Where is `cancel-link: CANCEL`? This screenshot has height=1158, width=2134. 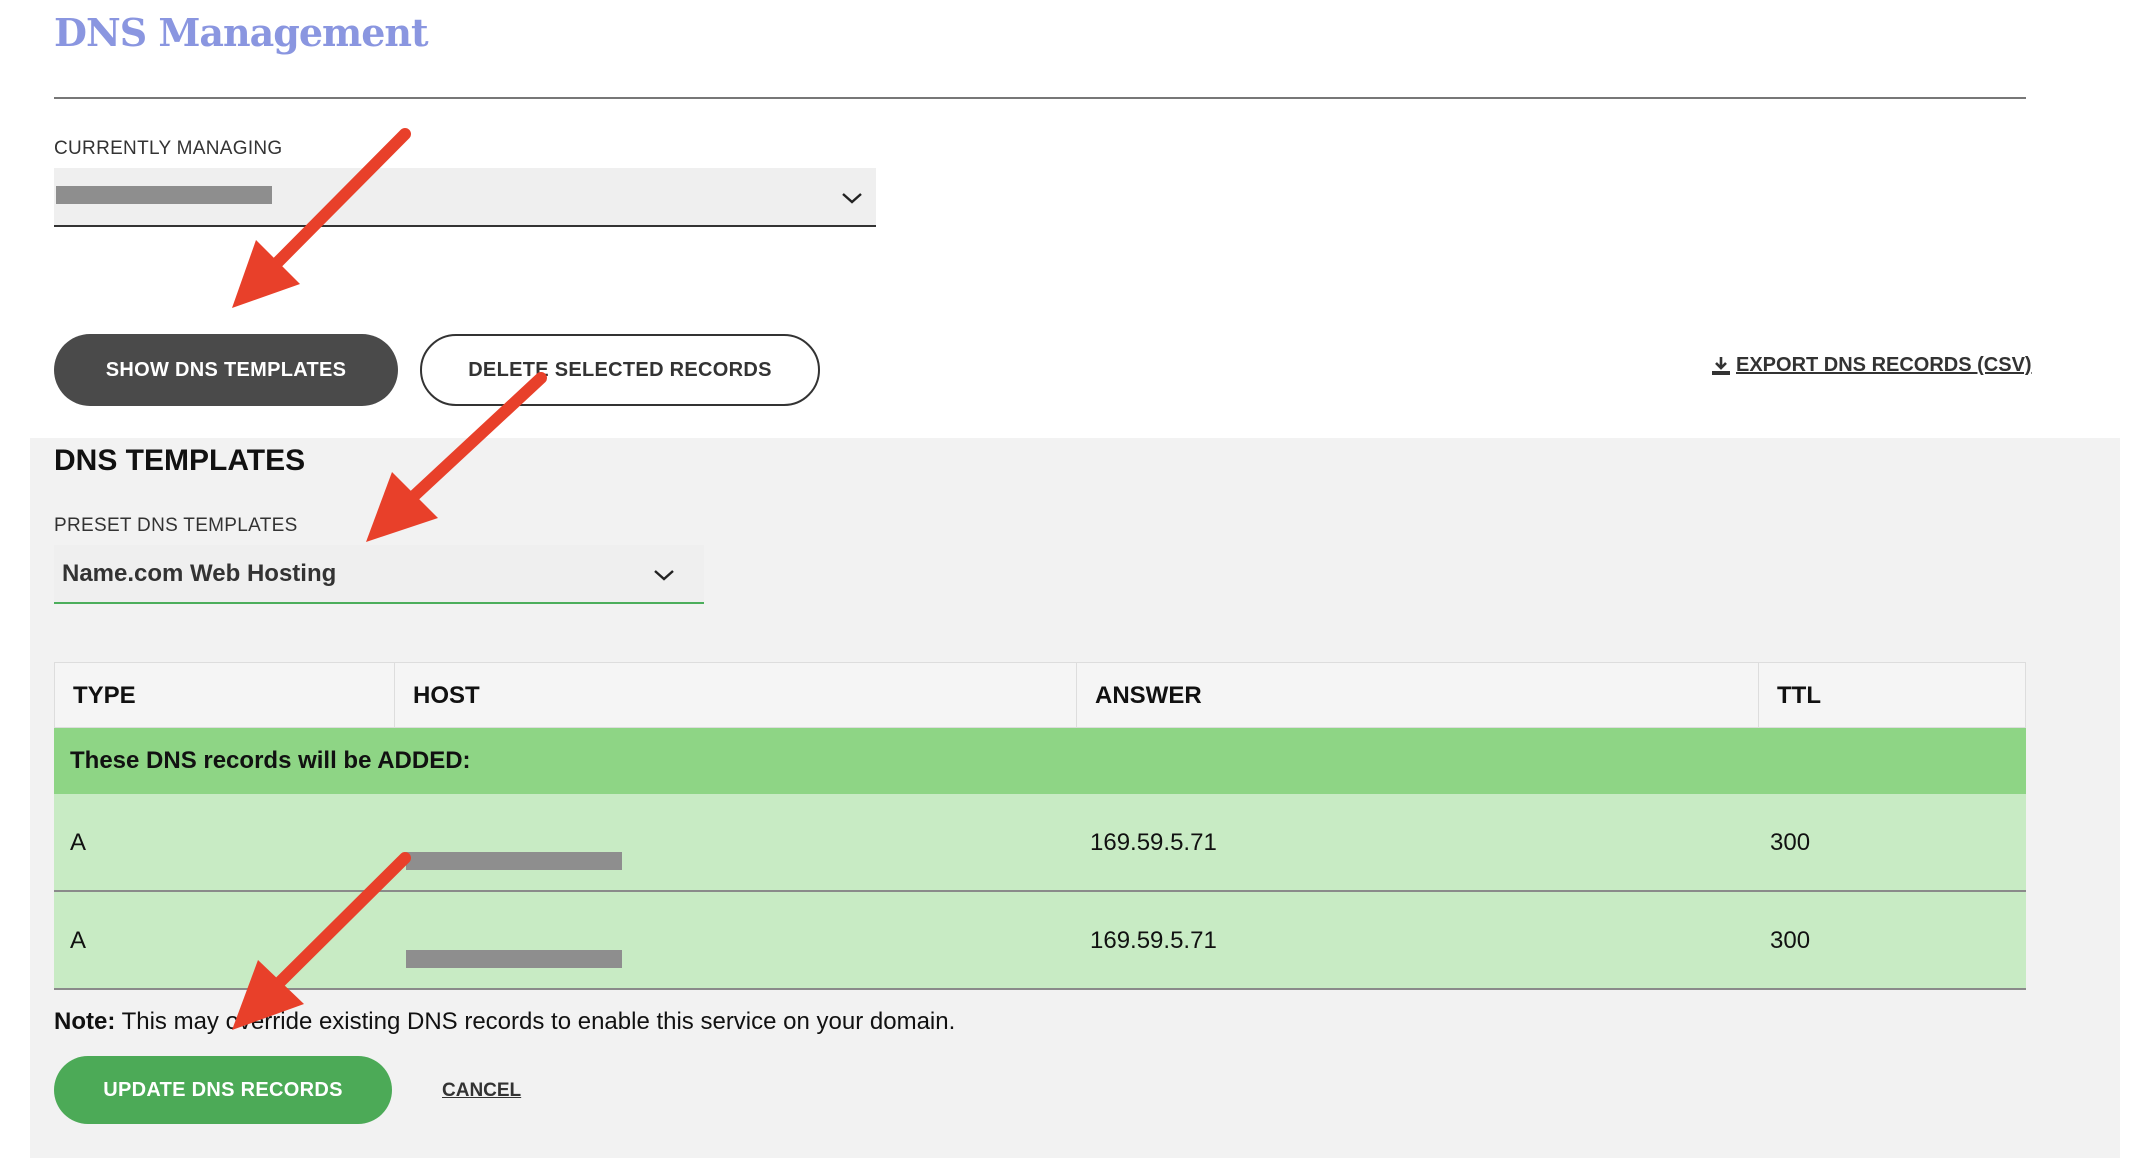 cancel-link: CANCEL is located at coordinates (481, 1091).